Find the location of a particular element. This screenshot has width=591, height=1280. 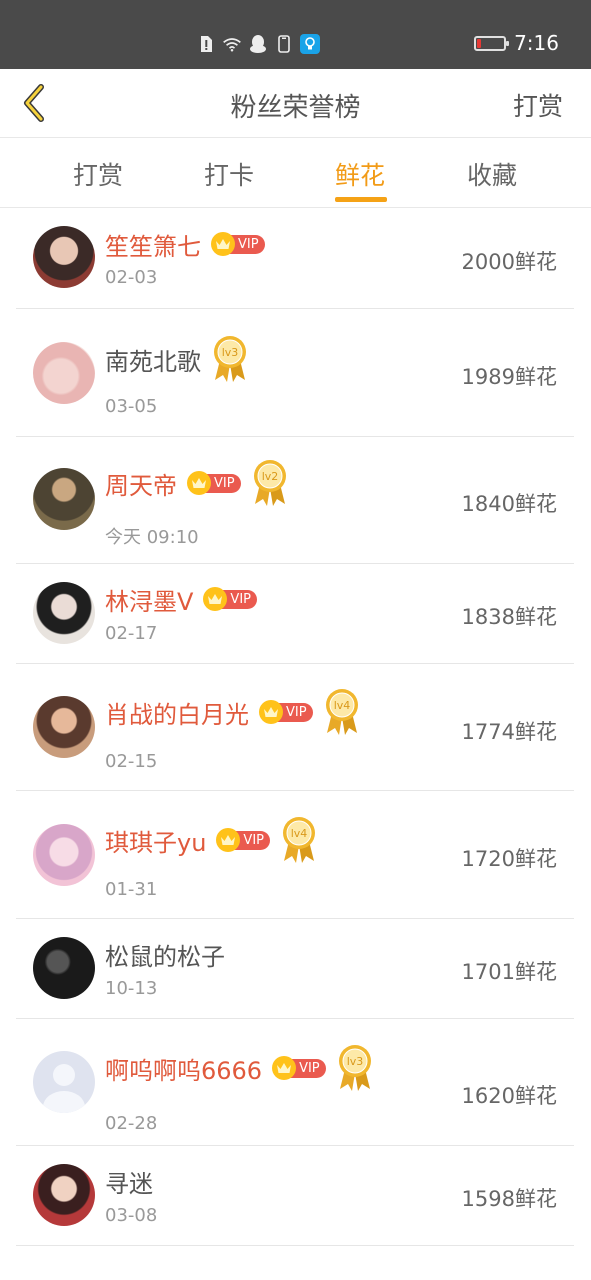

fan-name: 啊呜啊呜6666 is located at coordinates (183, 1068).